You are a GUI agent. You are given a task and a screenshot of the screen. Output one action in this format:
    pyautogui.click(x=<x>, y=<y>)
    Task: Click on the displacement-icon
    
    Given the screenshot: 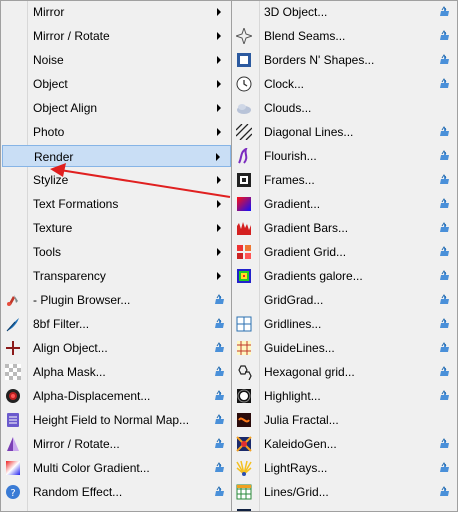 What is the action you would take?
    pyautogui.click(x=13, y=396)
    